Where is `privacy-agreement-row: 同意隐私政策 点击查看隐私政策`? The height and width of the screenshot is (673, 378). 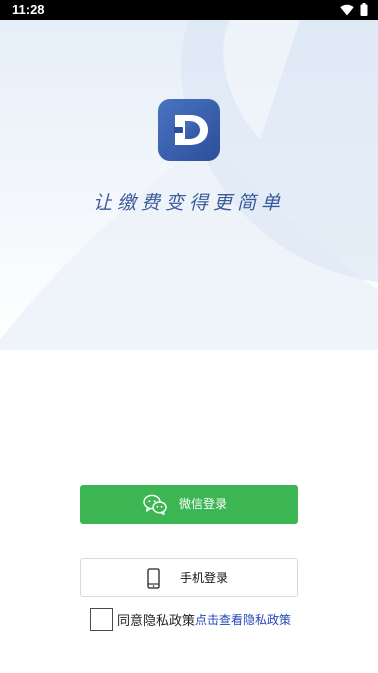 privacy-agreement-row: 同意隐私政策 点击查看隐私政策 is located at coordinates (190, 619).